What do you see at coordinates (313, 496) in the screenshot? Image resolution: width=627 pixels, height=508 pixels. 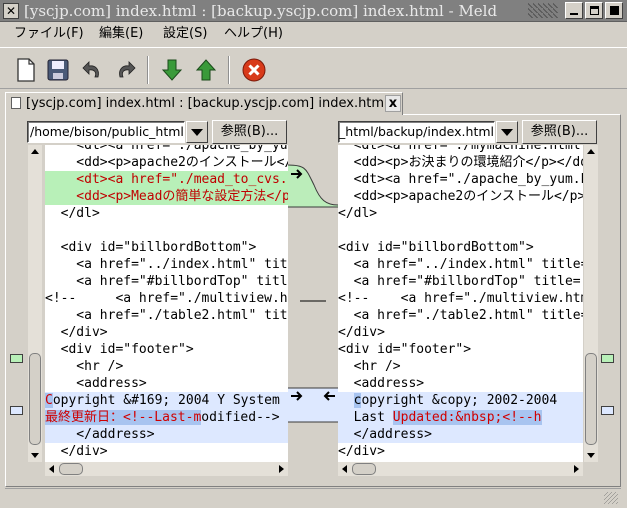 I see `status-bar` at bounding box center [313, 496].